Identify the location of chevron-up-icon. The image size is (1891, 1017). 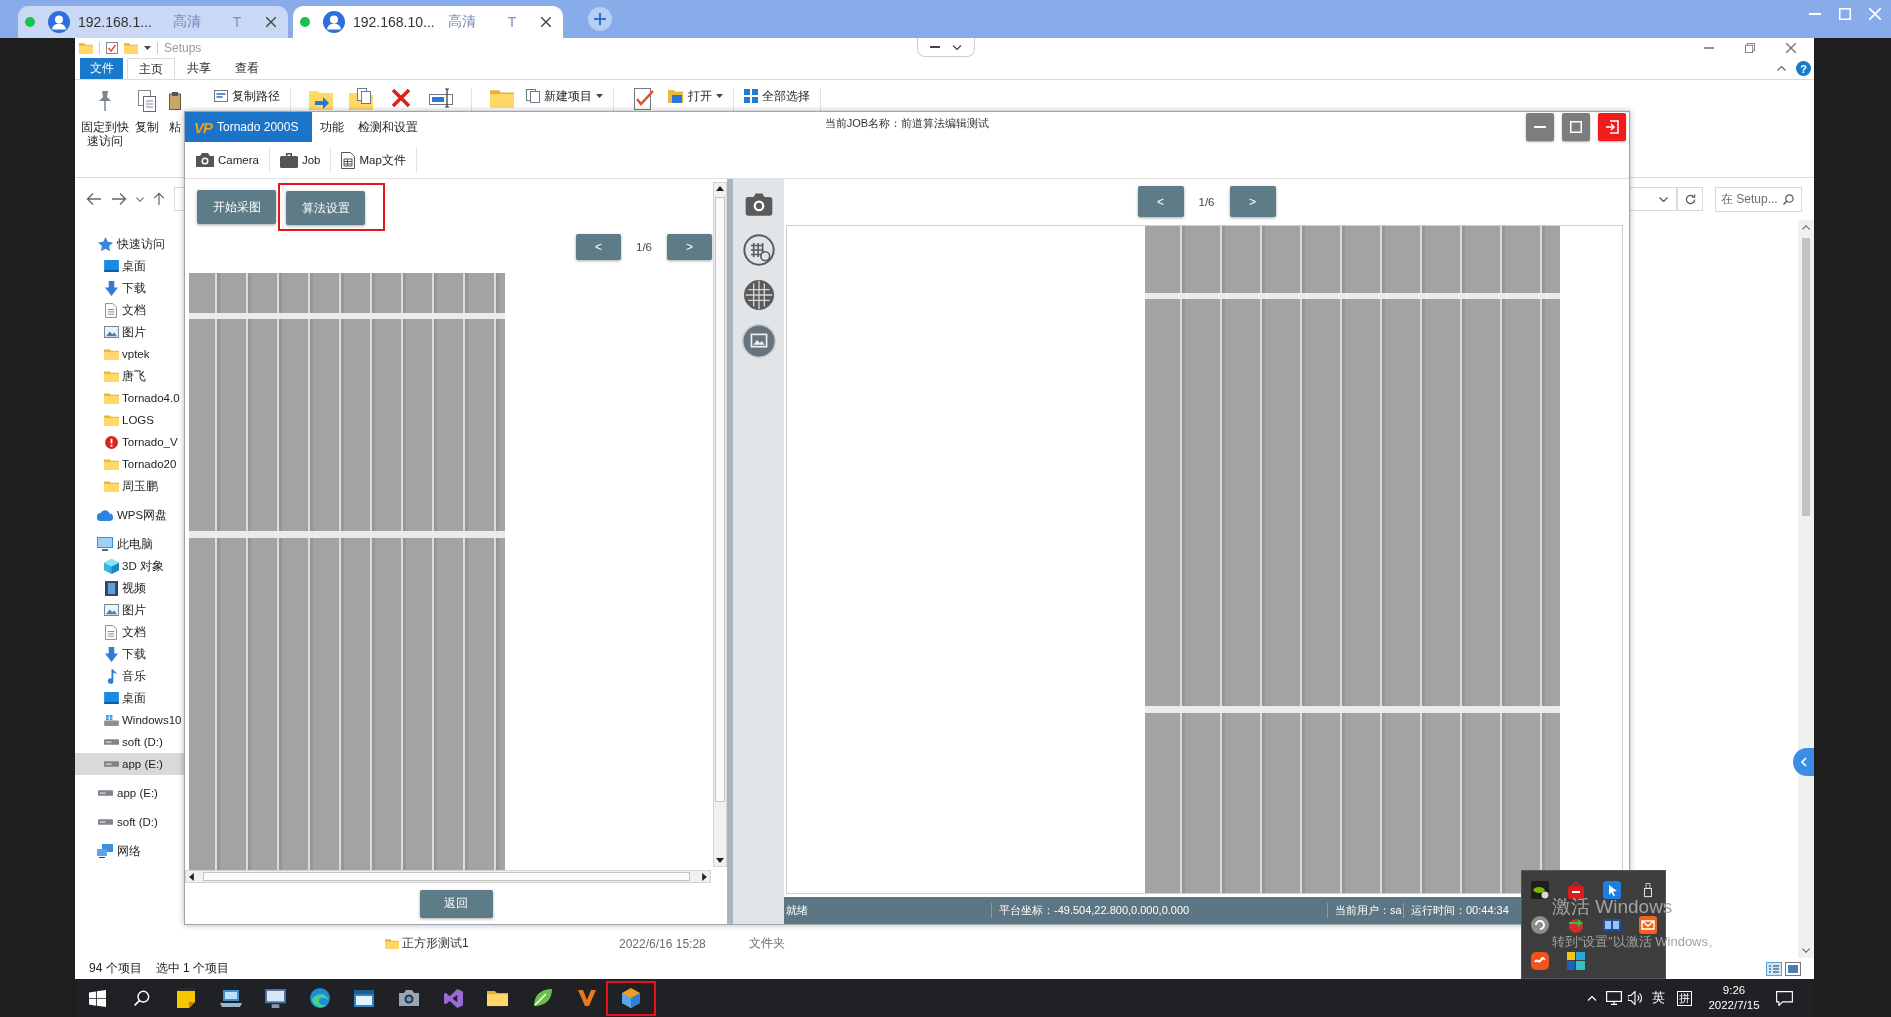
(1781, 68).